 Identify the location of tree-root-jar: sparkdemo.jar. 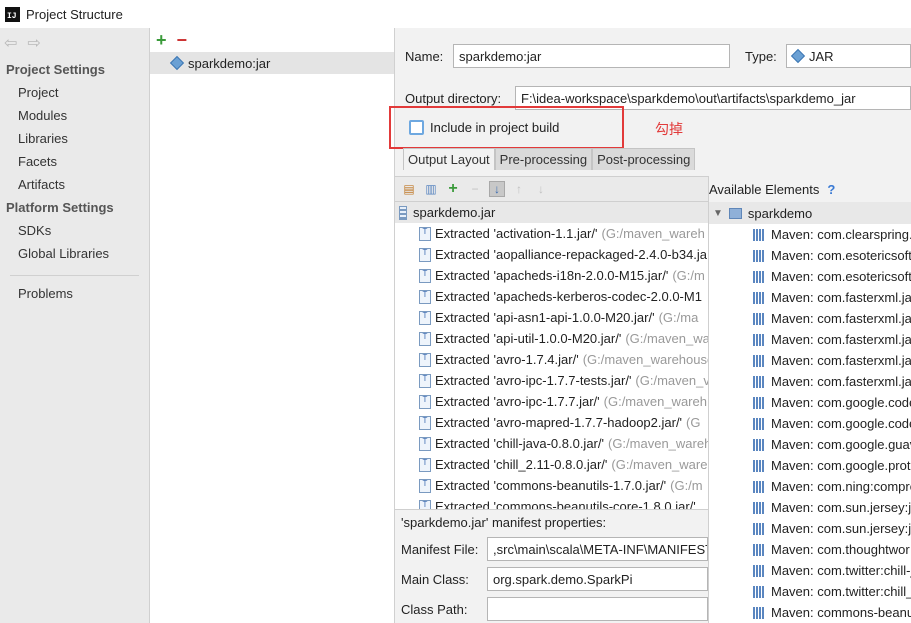
(551, 212).